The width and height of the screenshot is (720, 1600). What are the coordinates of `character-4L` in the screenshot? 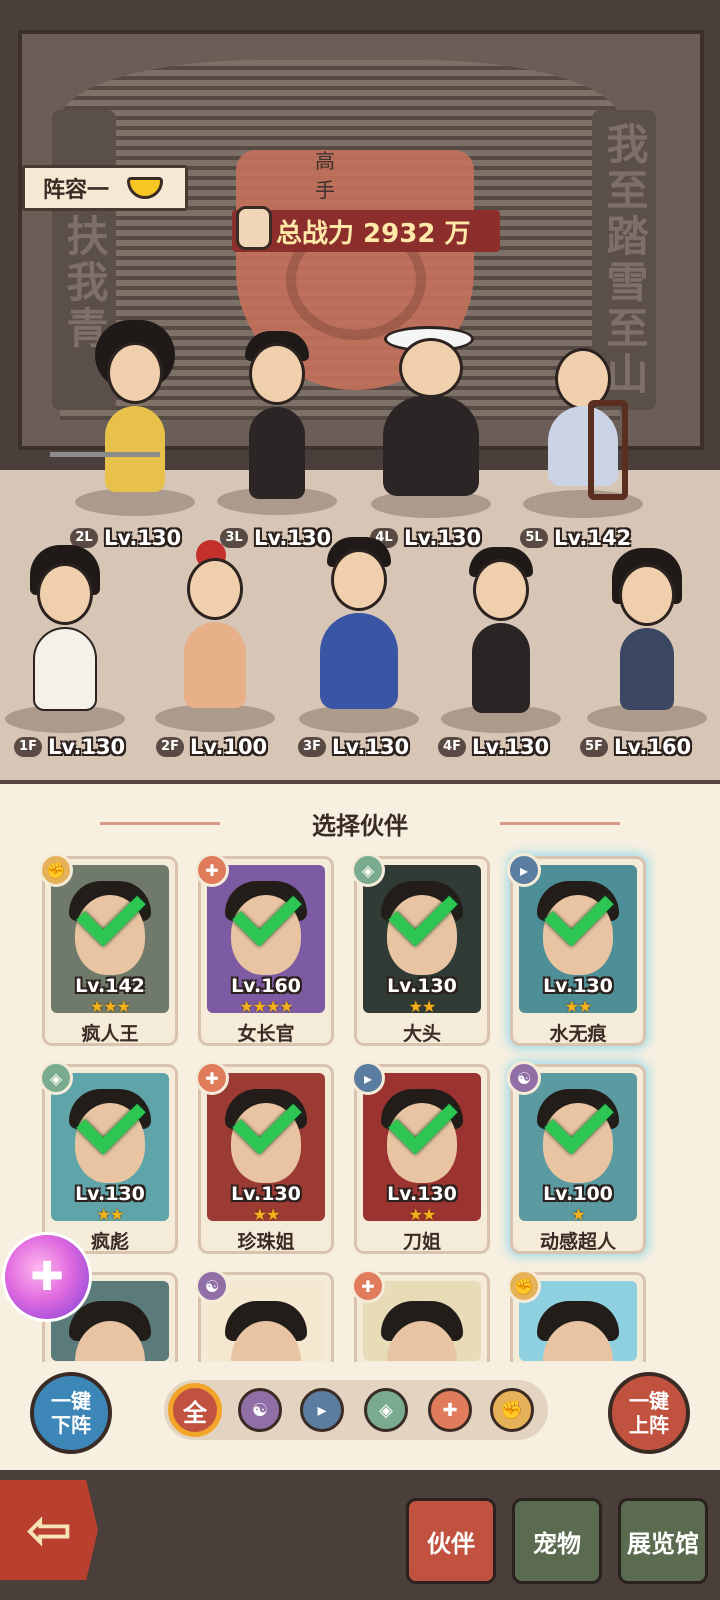 It's located at (431, 420).